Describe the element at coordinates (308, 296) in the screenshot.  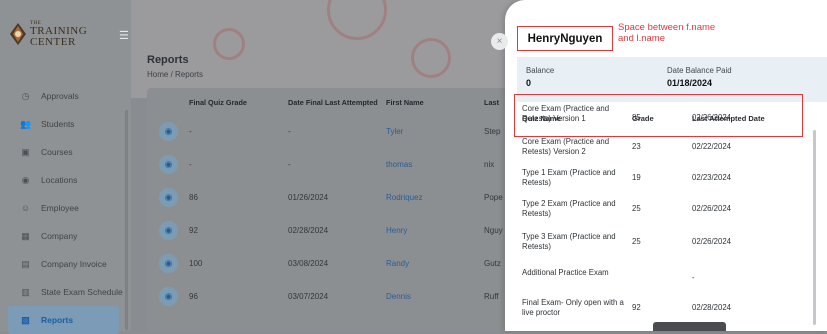
I see `date-final-attempted: 03/07/2024` at that location.